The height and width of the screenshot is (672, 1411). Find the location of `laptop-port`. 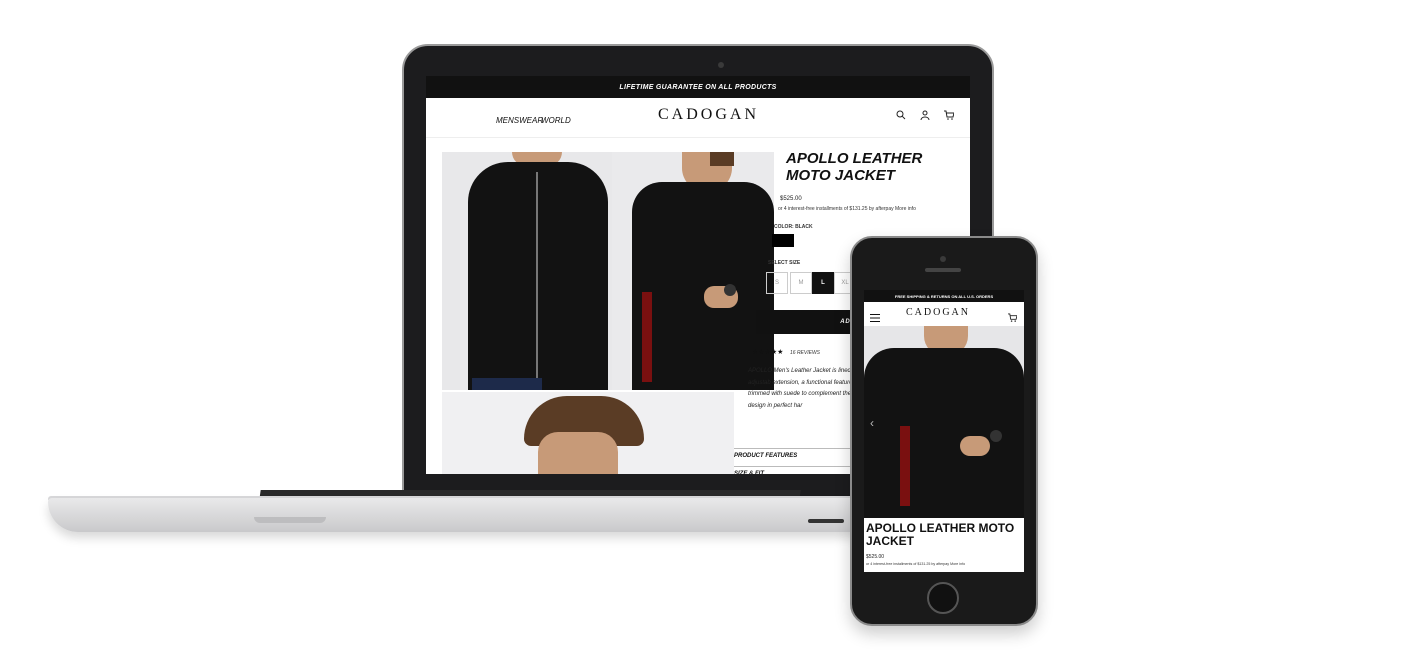

laptop-port is located at coordinates (826, 521).